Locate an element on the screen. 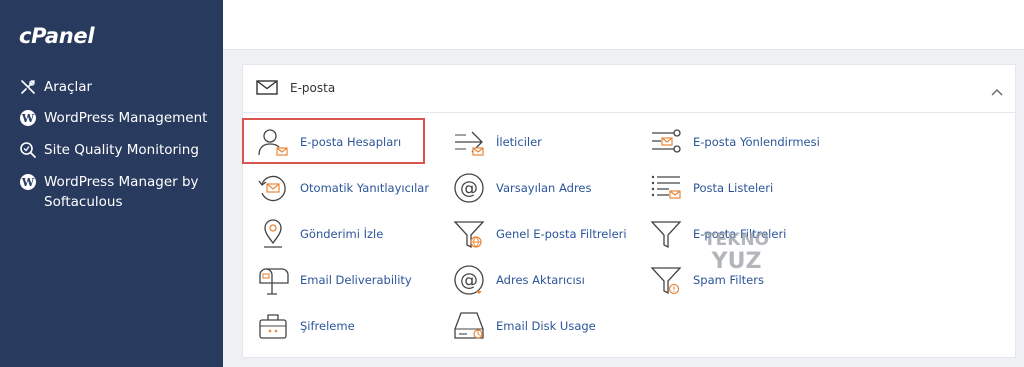 Image resolution: width=1024 pixels, height=367 pixels. item-label: Varsayılan Adres is located at coordinates (544, 188).